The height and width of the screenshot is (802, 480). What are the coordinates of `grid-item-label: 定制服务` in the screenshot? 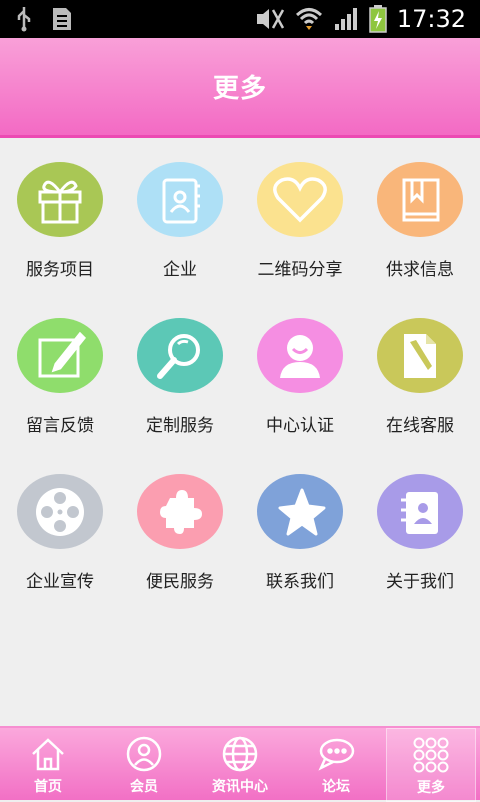 It's located at (180, 426).